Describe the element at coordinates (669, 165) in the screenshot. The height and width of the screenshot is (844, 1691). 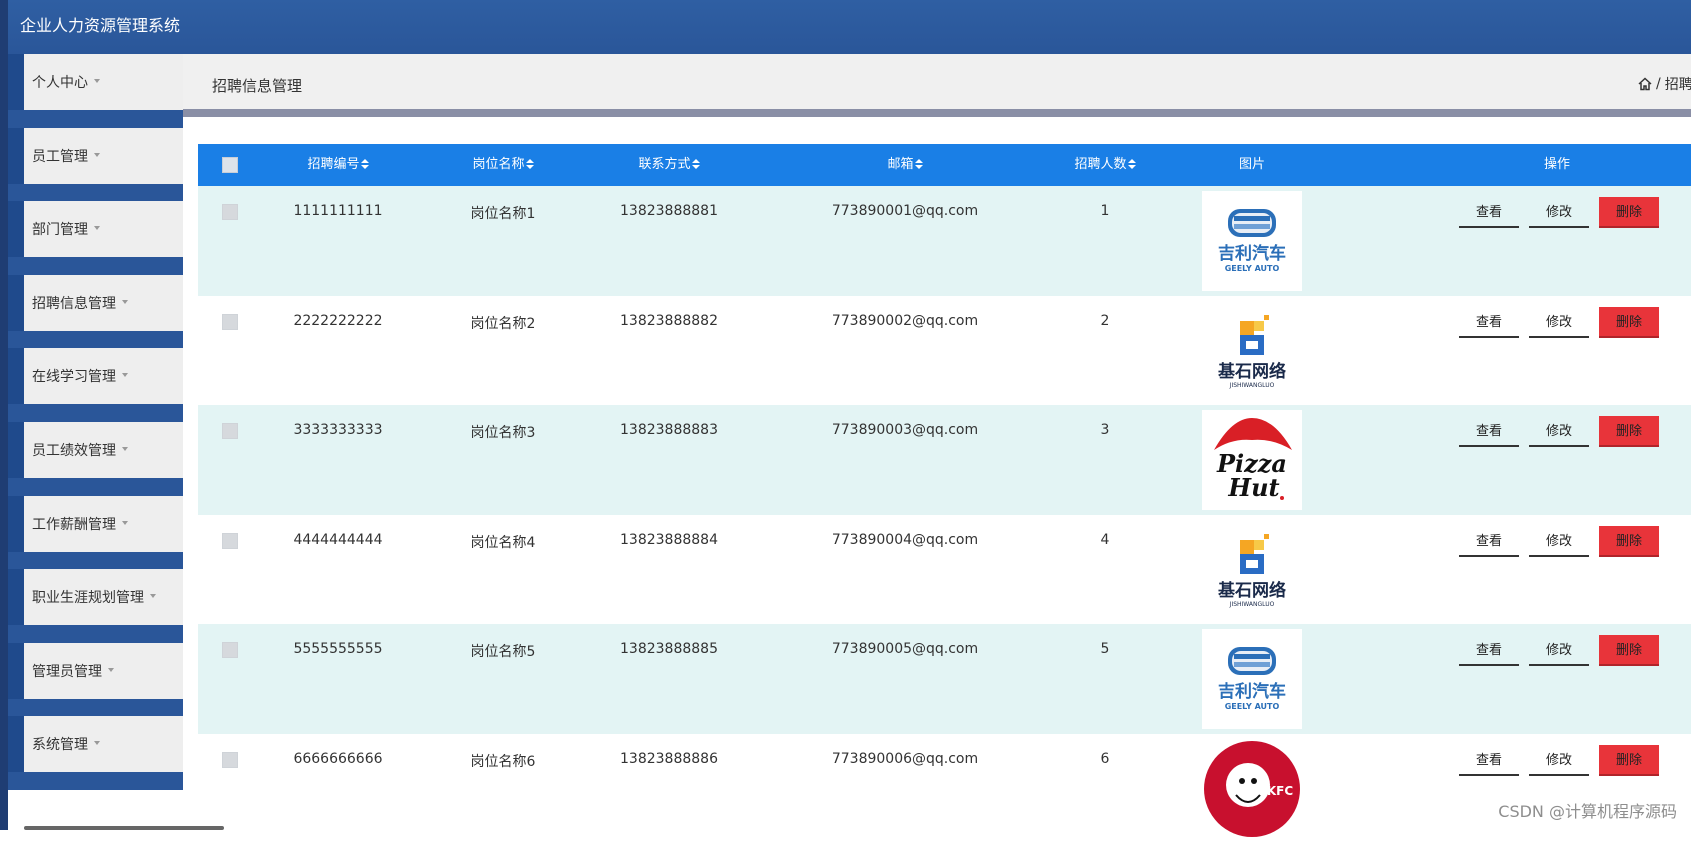
I see `column-header-phone: 联系方式` at that location.